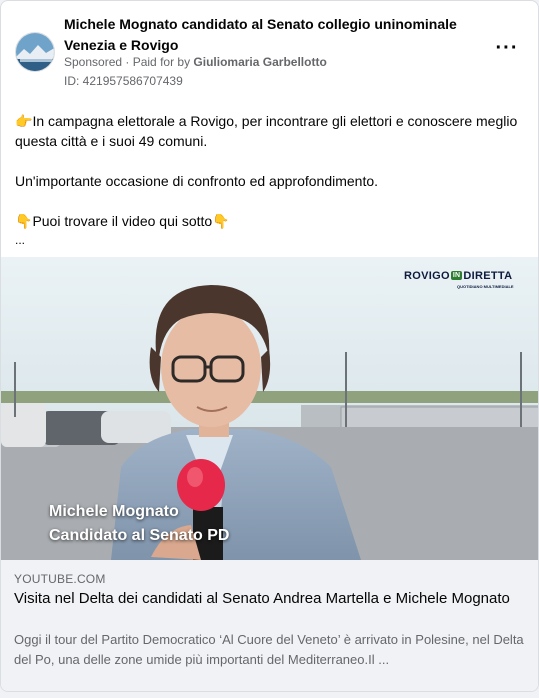 This screenshot has height=698, width=539. What do you see at coordinates (93, 62) in the screenshot?
I see `sponsored-label: Sponsored` at bounding box center [93, 62].